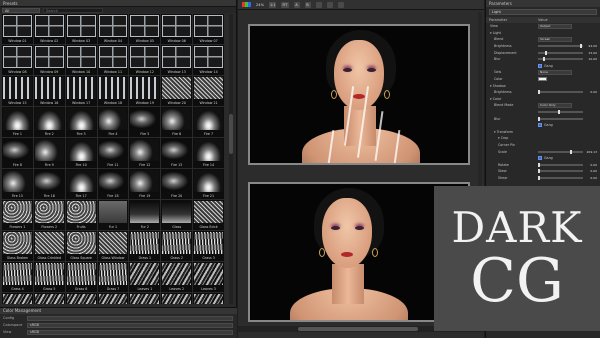  Describe the element at coordinates (21, 10) in the screenshot. I see `presets-category-dropdown: All` at that location.